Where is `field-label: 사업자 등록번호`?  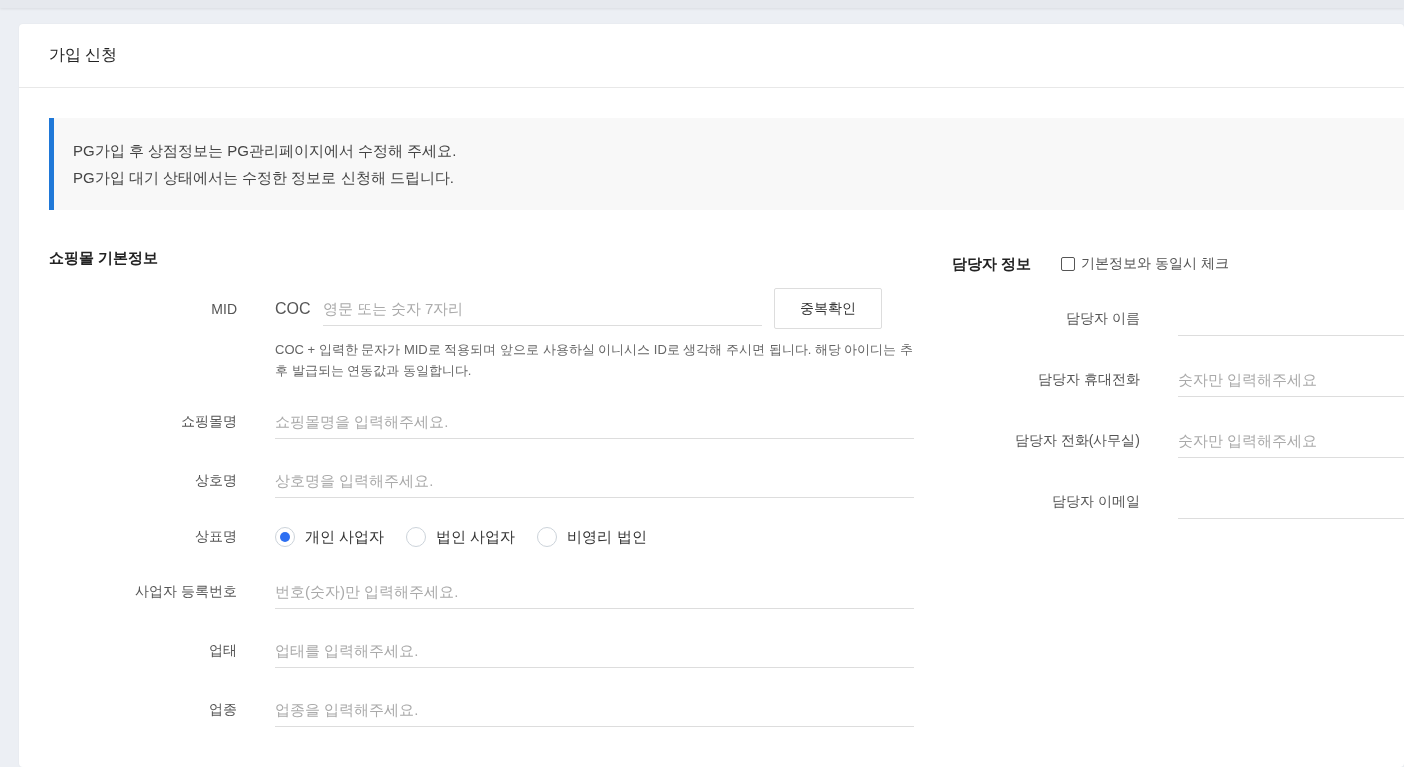 field-label: 사업자 등록번호 is located at coordinates (186, 591).